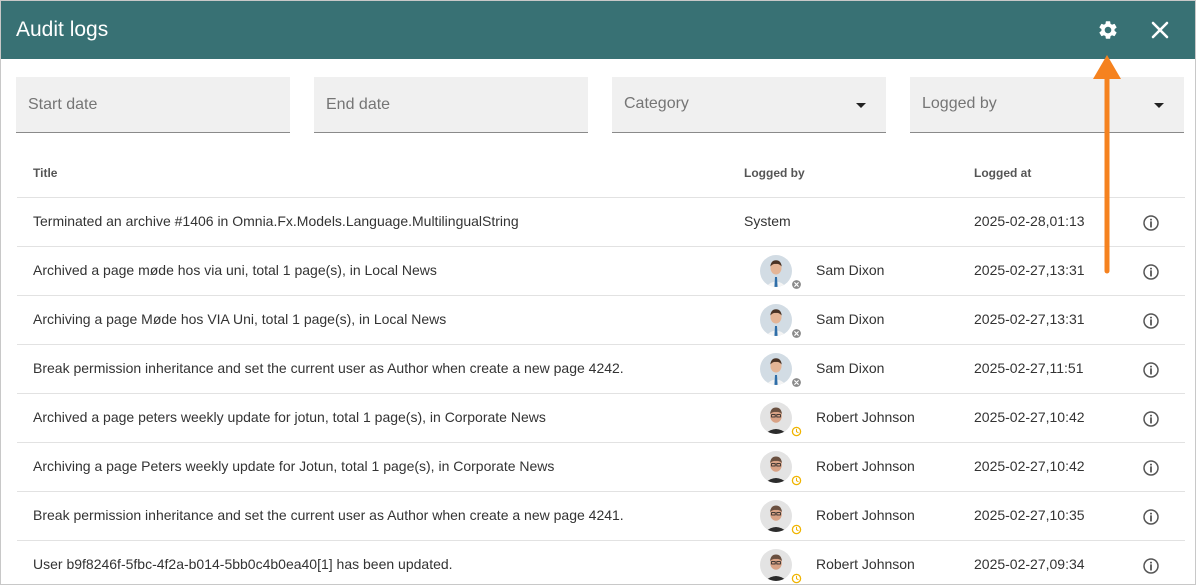  I want to click on column-header-logged-by: Logged by, so click(774, 173).